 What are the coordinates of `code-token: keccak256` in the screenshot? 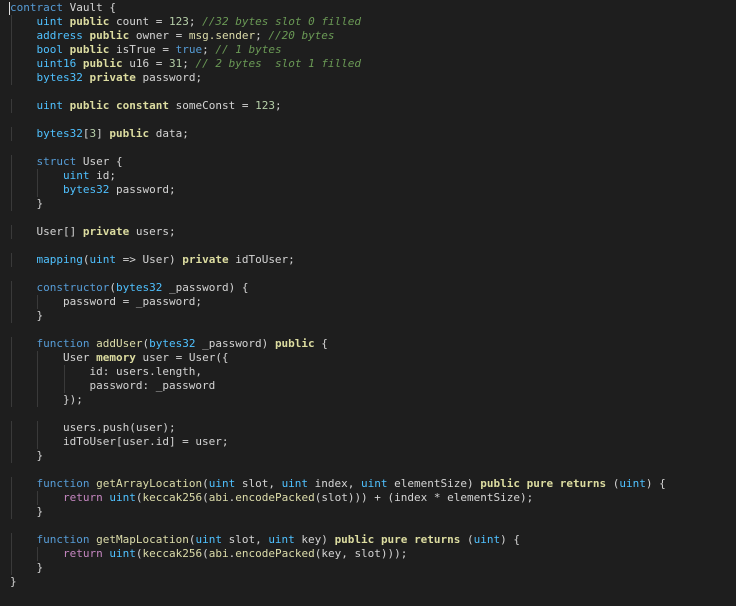 It's located at (172, 553).